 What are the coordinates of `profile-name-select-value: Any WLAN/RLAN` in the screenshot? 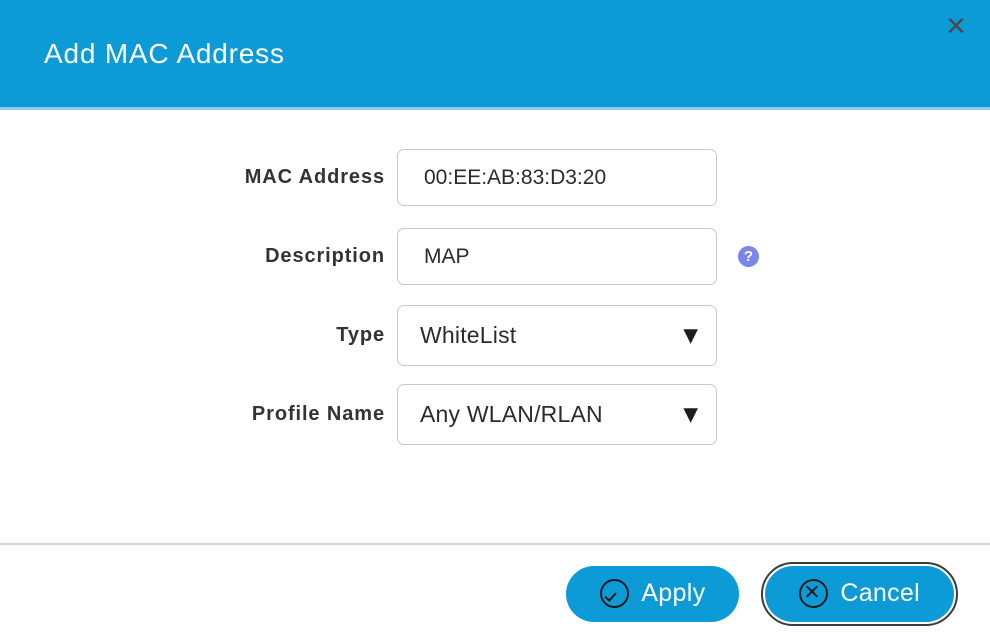 It's located at (511, 414).